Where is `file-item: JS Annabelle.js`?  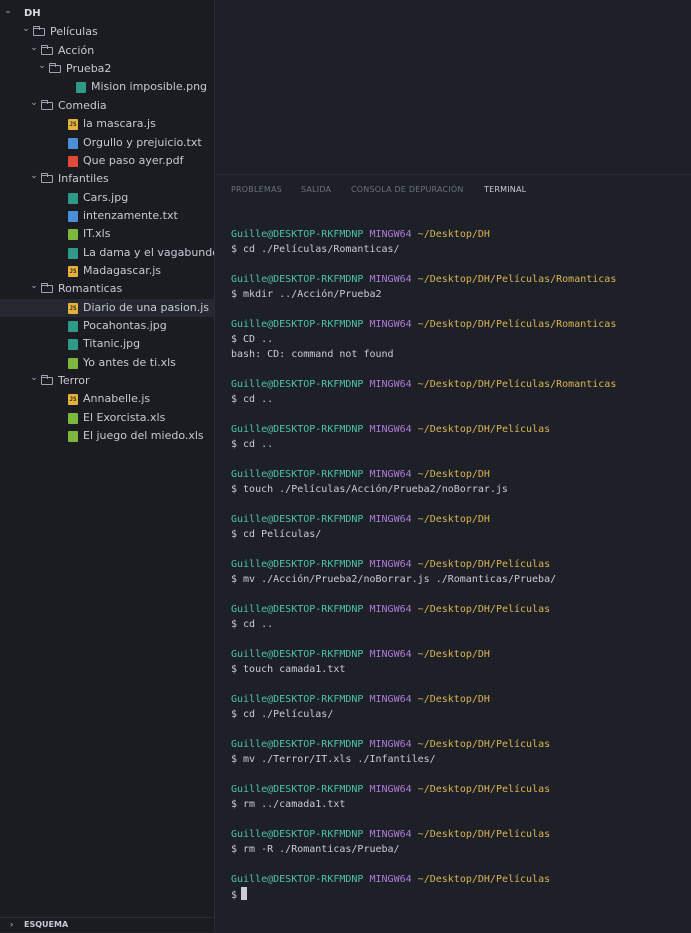 file-item: JS Annabelle.js is located at coordinates (107, 399).